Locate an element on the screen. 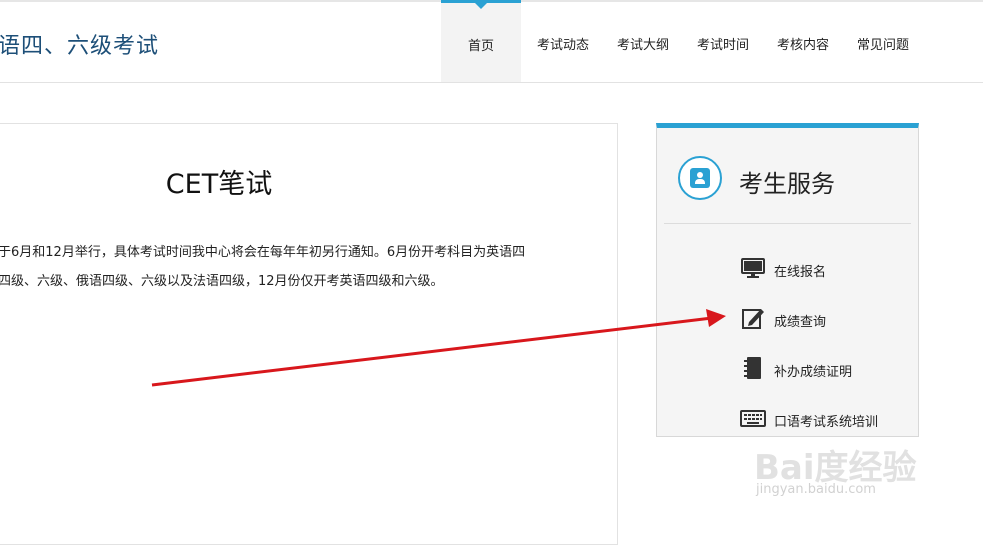  nav-item-label: 考试时间 is located at coordinates (722, 45).